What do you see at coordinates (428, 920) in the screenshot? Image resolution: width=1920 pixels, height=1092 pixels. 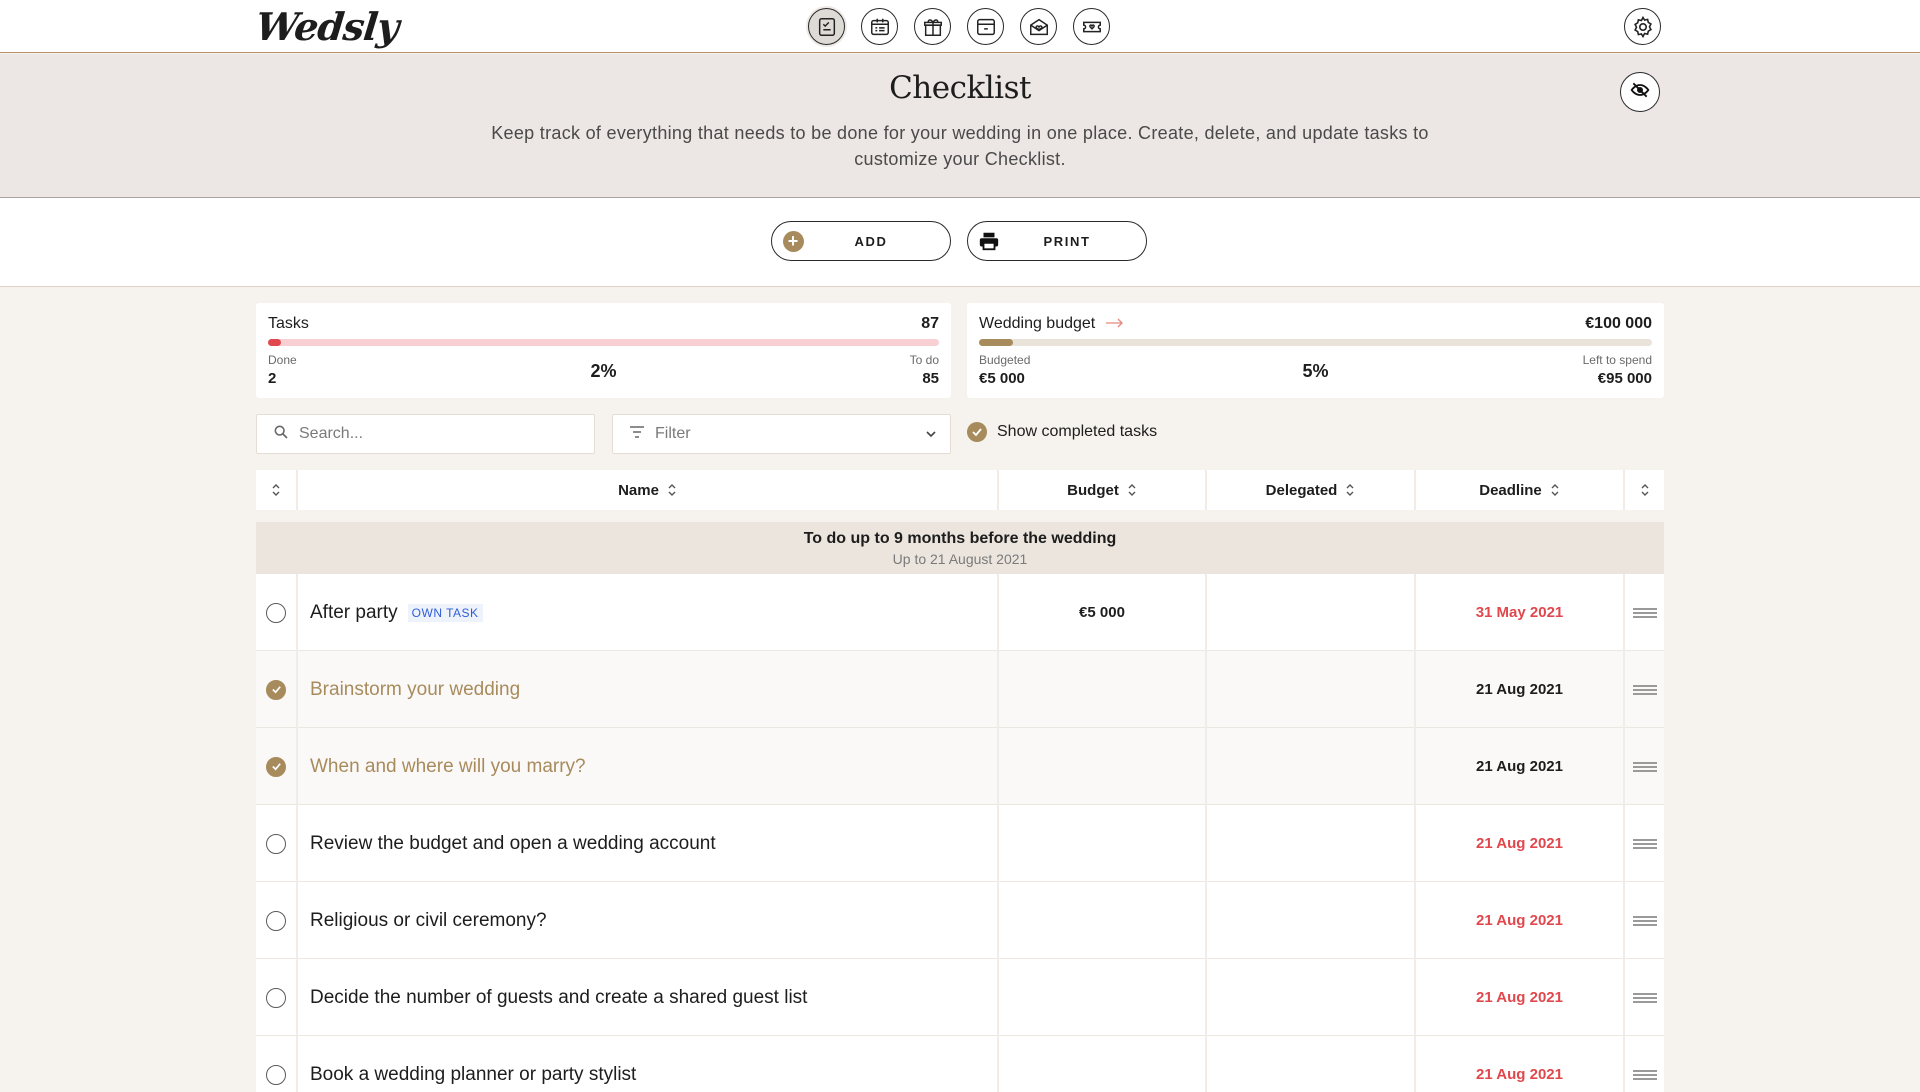 I see `task-name: Religious or civil ceremony?` at bounding box center [428, 920].